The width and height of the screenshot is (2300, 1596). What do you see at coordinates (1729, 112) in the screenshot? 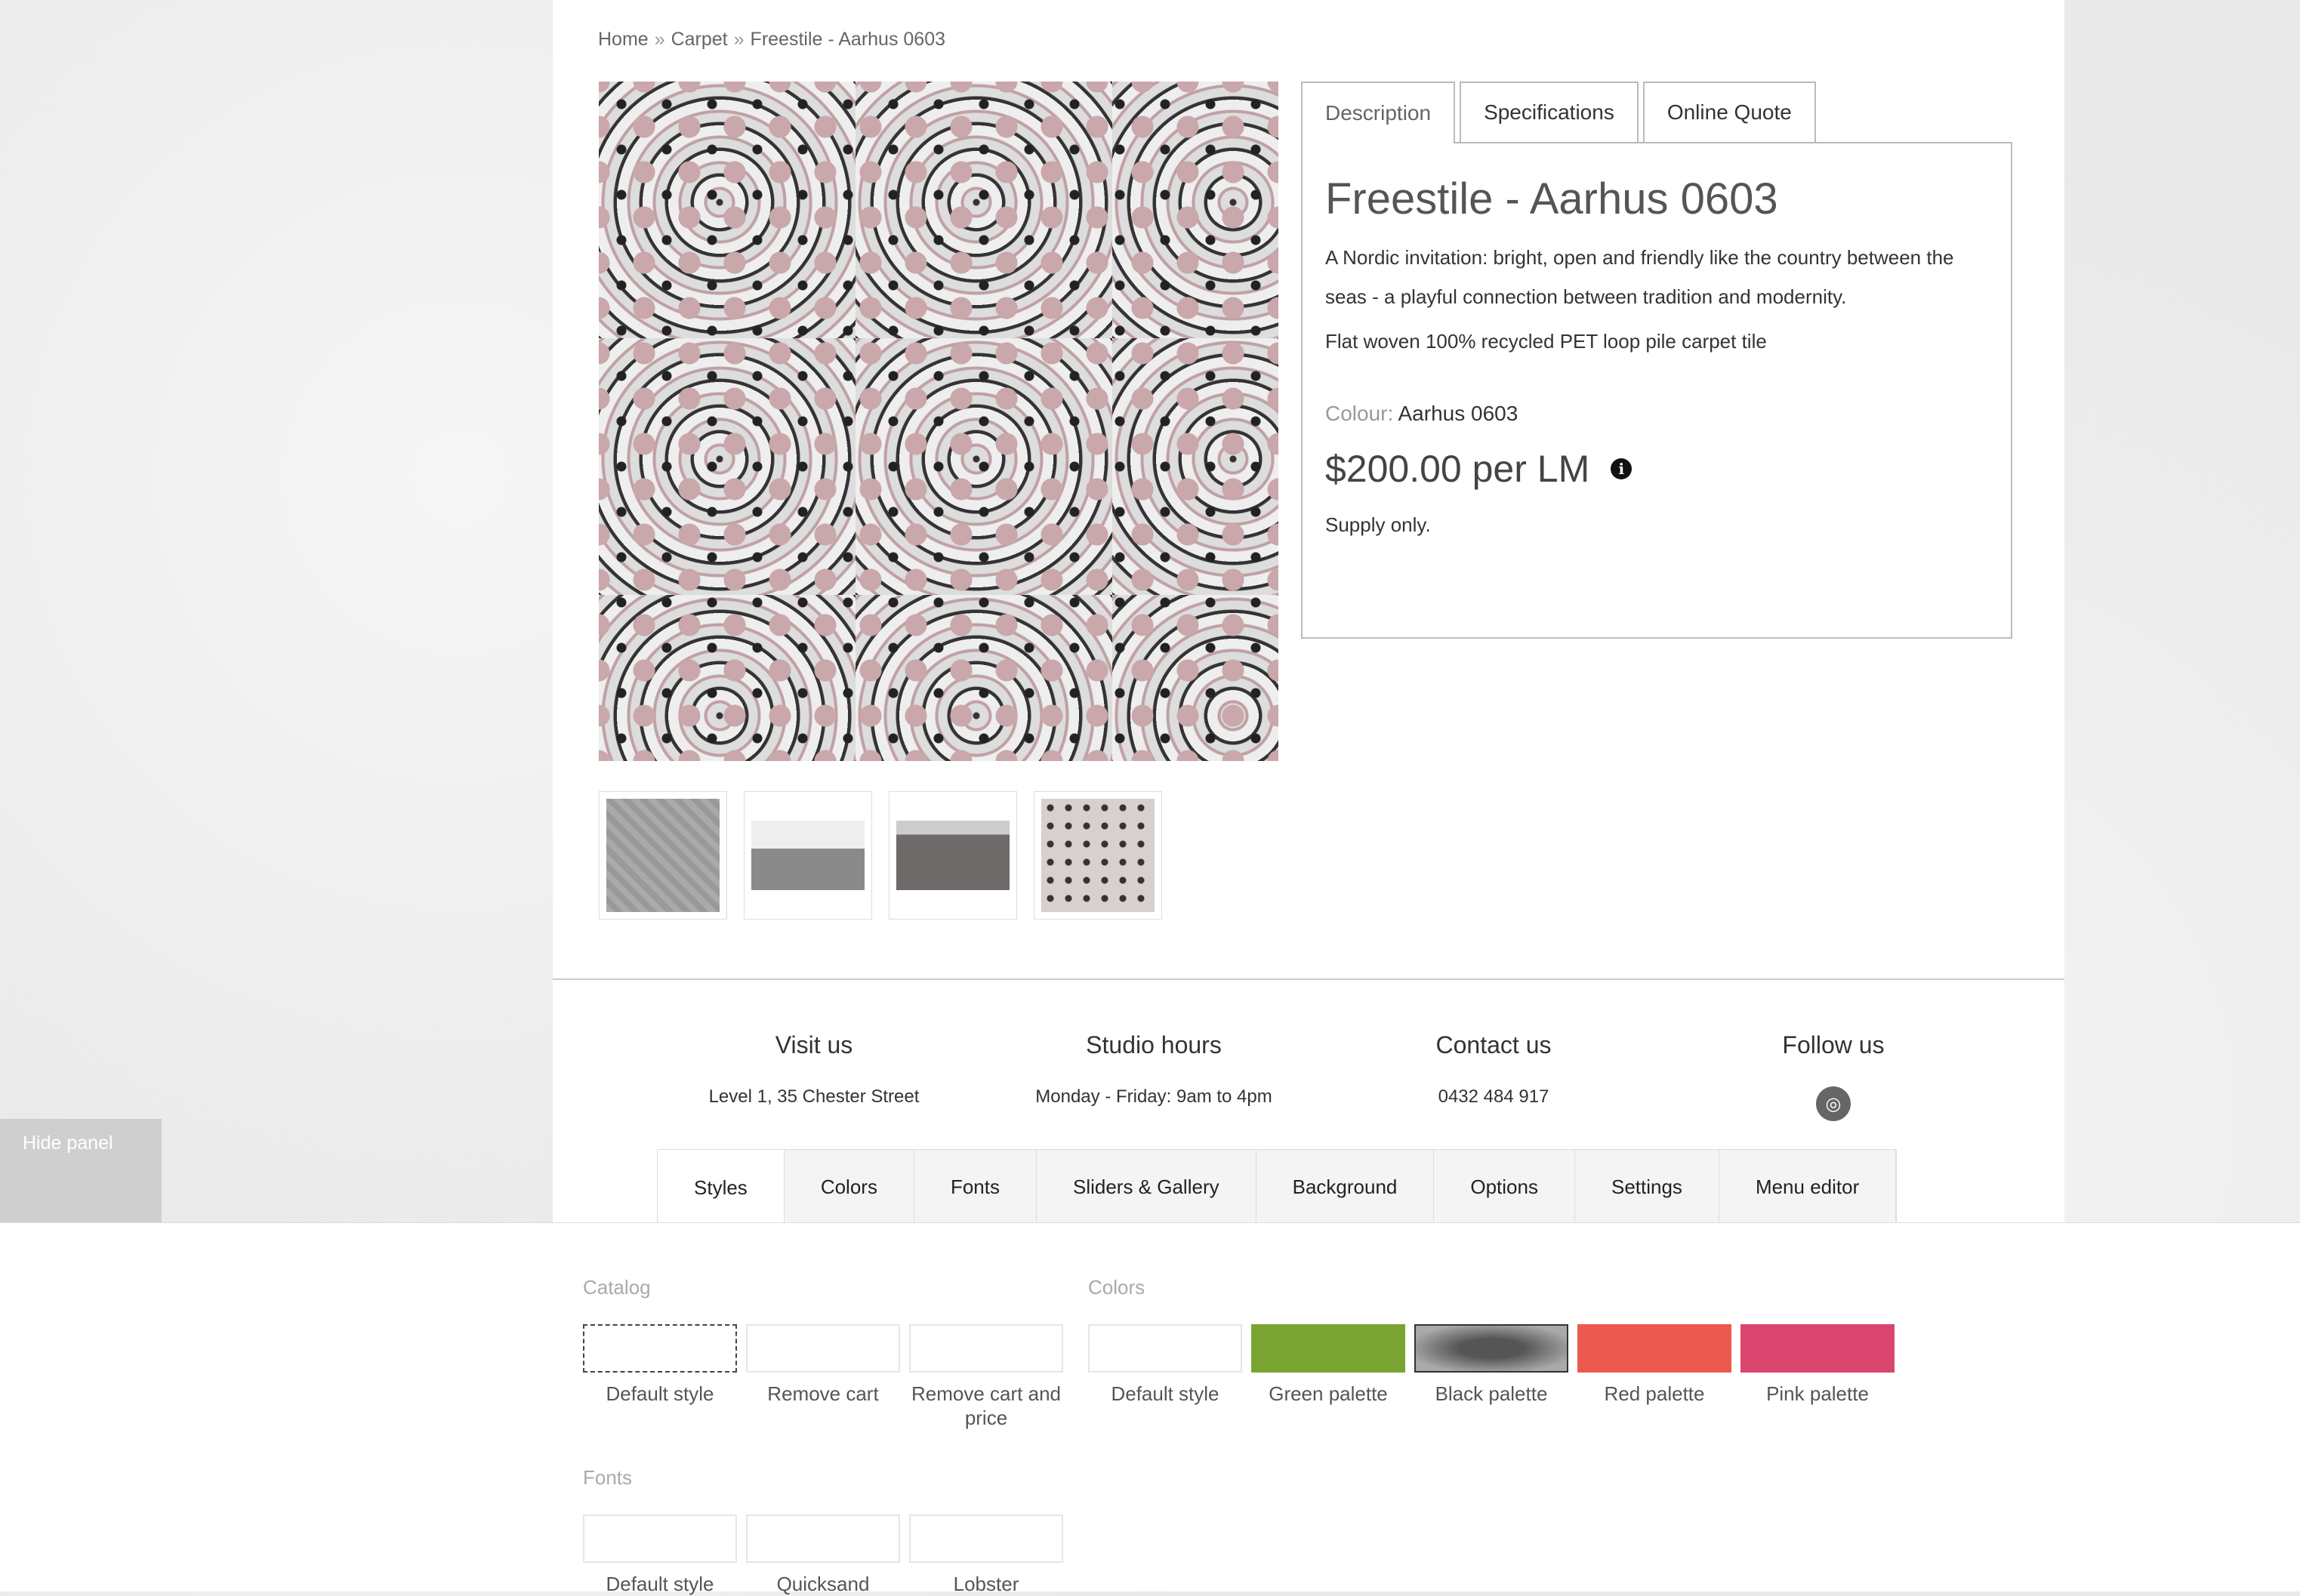
I see `tab-online-quote: Online Quote` at bounding box center [1729, 112].